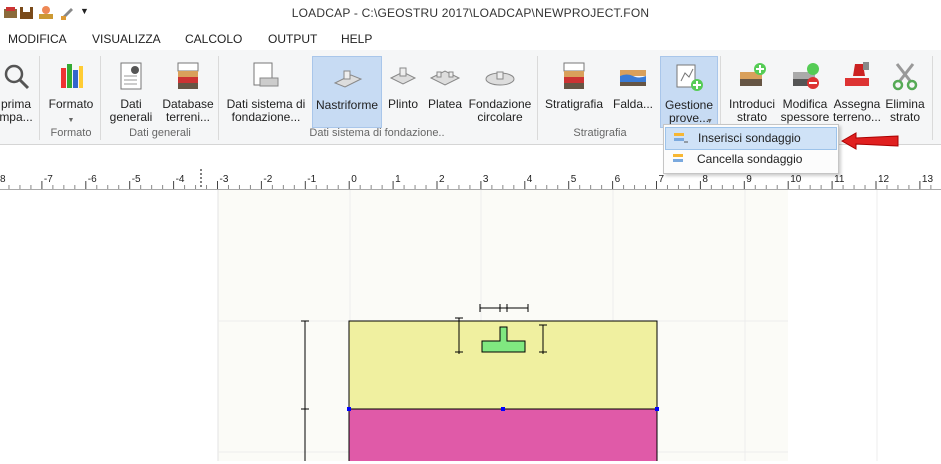 The image size is (941, 464). What do you see at coordinates (292, 39) in the screenshot?
I see `menu-output: OUTPUT` at bounding box center [292, 39].